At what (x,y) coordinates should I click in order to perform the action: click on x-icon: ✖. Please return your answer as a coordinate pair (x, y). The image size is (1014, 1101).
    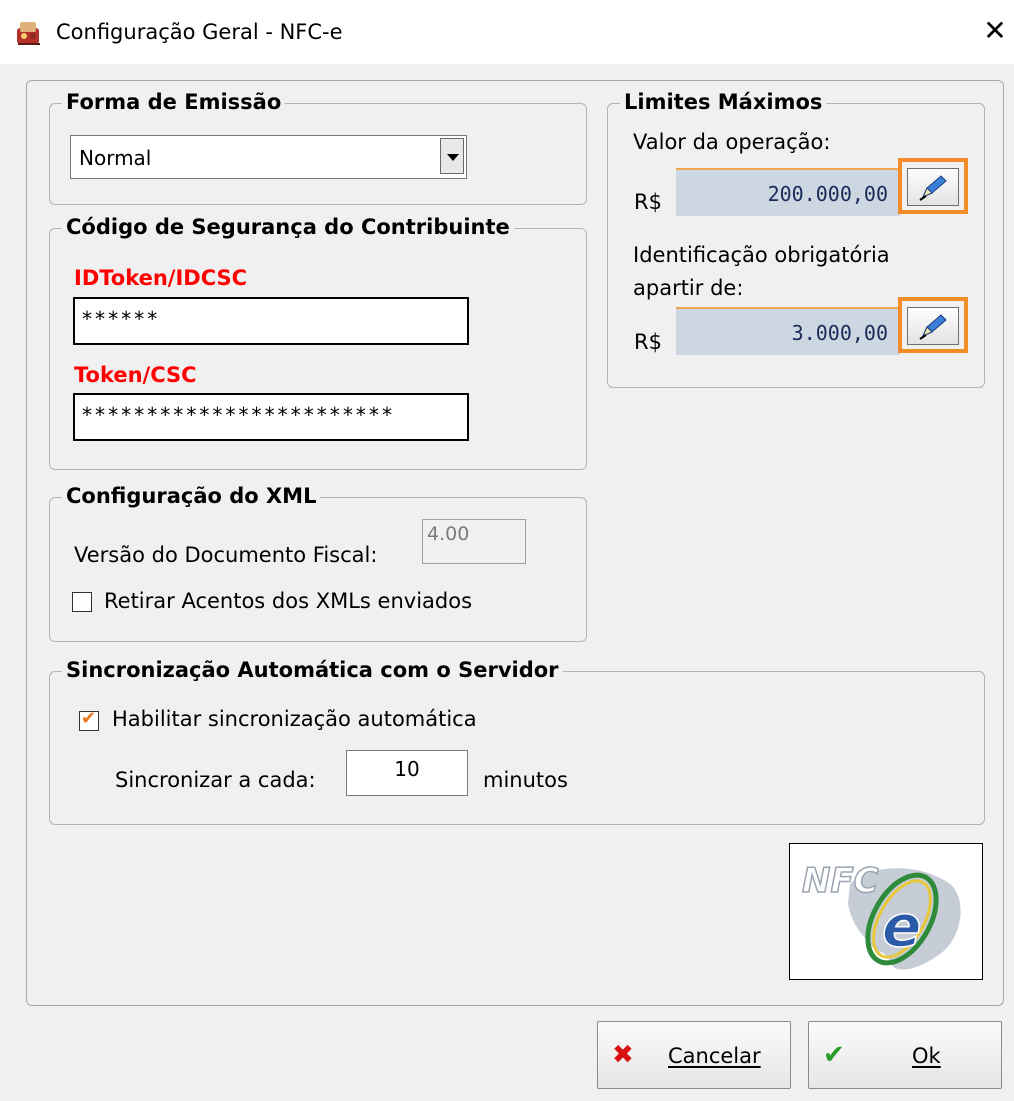
    Looking at the image, I should click on (623, 1055).